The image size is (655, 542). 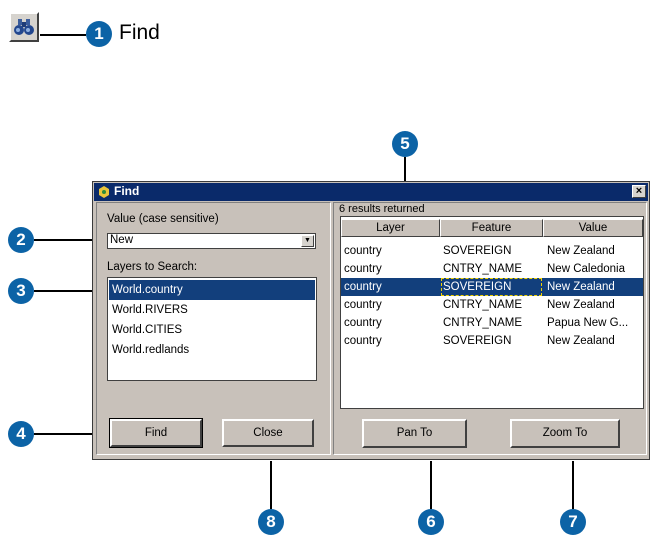 What do you see at coordinates (491, 228) in the screenshot?
I see `column-header-feature: Feature` at bounding box center [491, 228].